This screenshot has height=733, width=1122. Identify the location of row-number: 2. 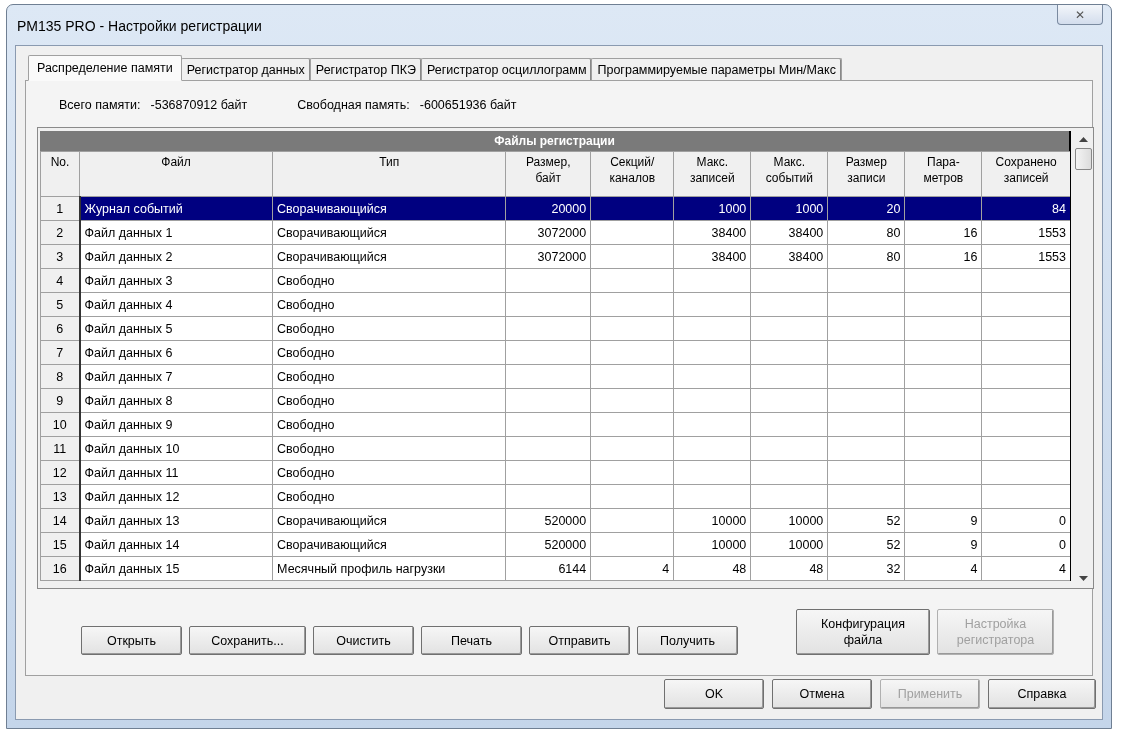
(60, 232).